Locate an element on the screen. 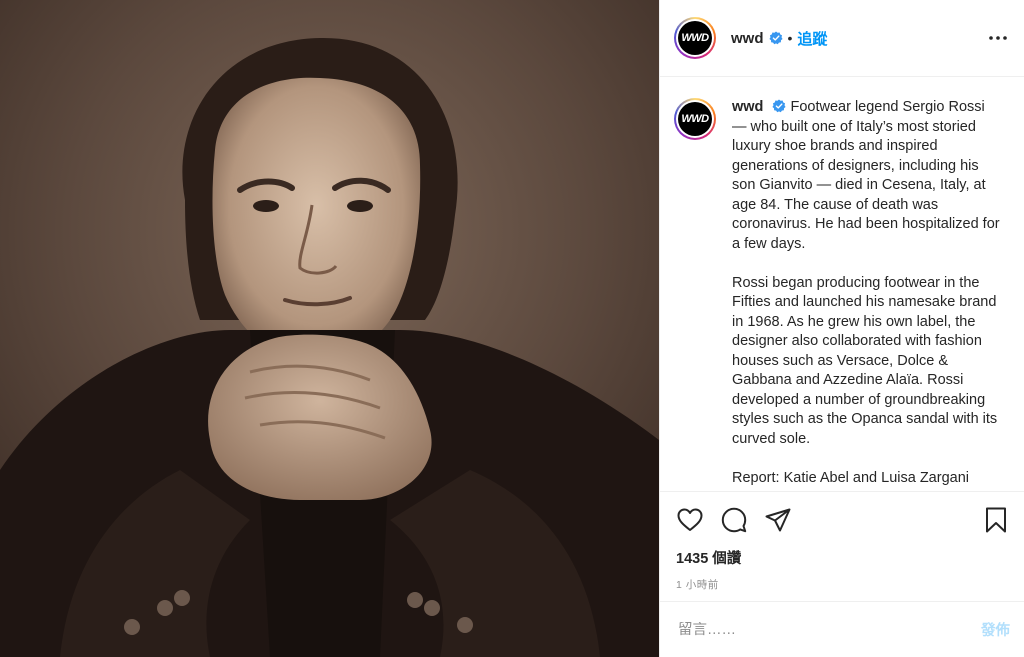 This screenshot has height=657, width=1024. like-count: 1435 個讚 is located at coordinates (843, 557).